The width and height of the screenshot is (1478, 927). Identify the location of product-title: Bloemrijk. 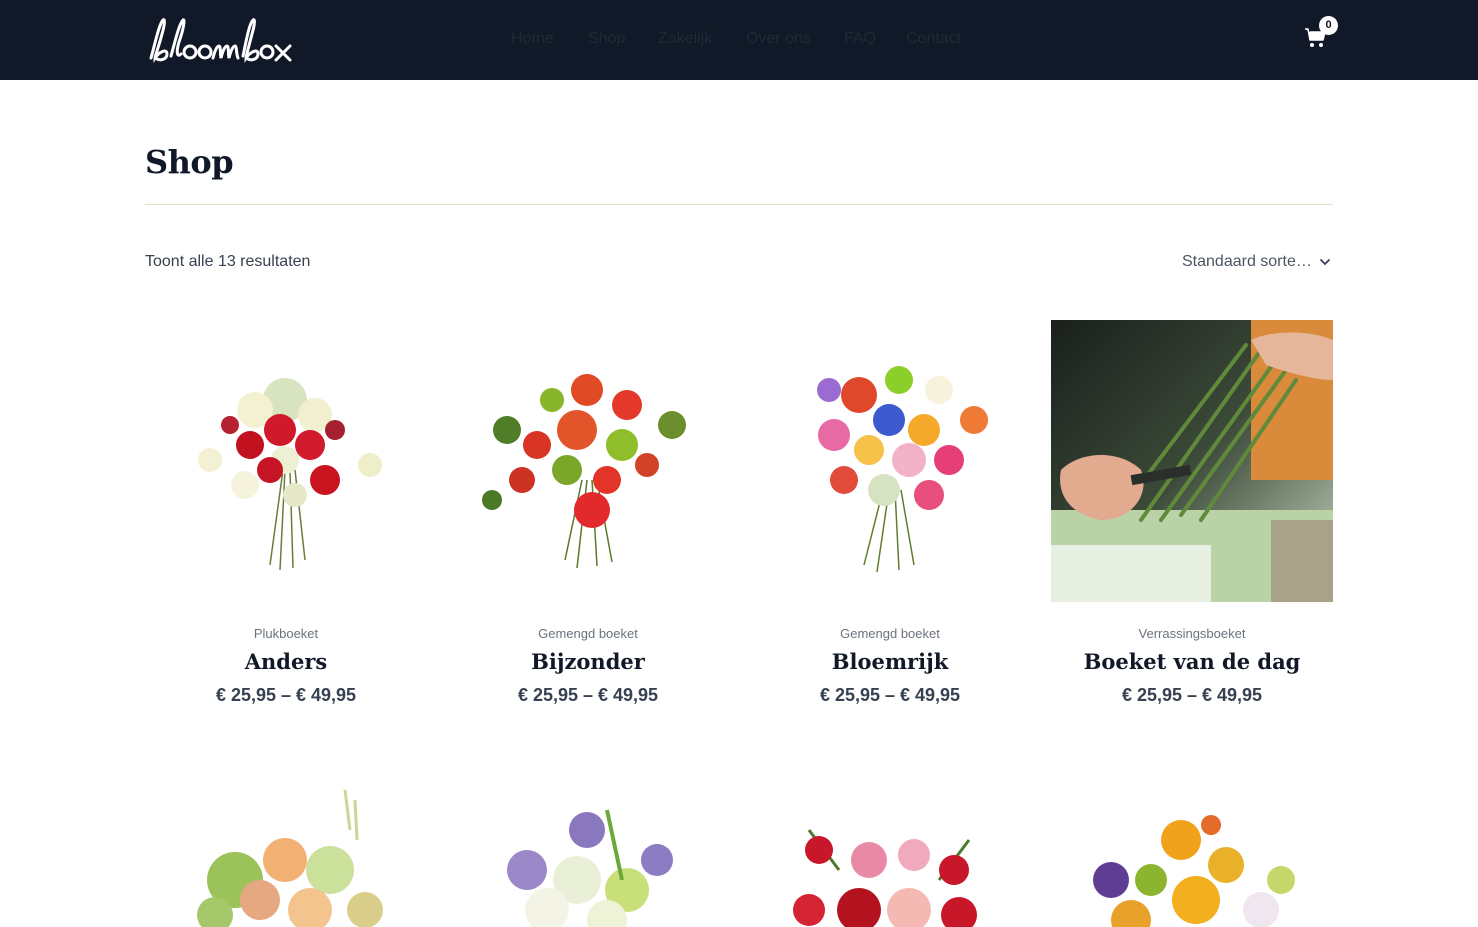
(890, 661).